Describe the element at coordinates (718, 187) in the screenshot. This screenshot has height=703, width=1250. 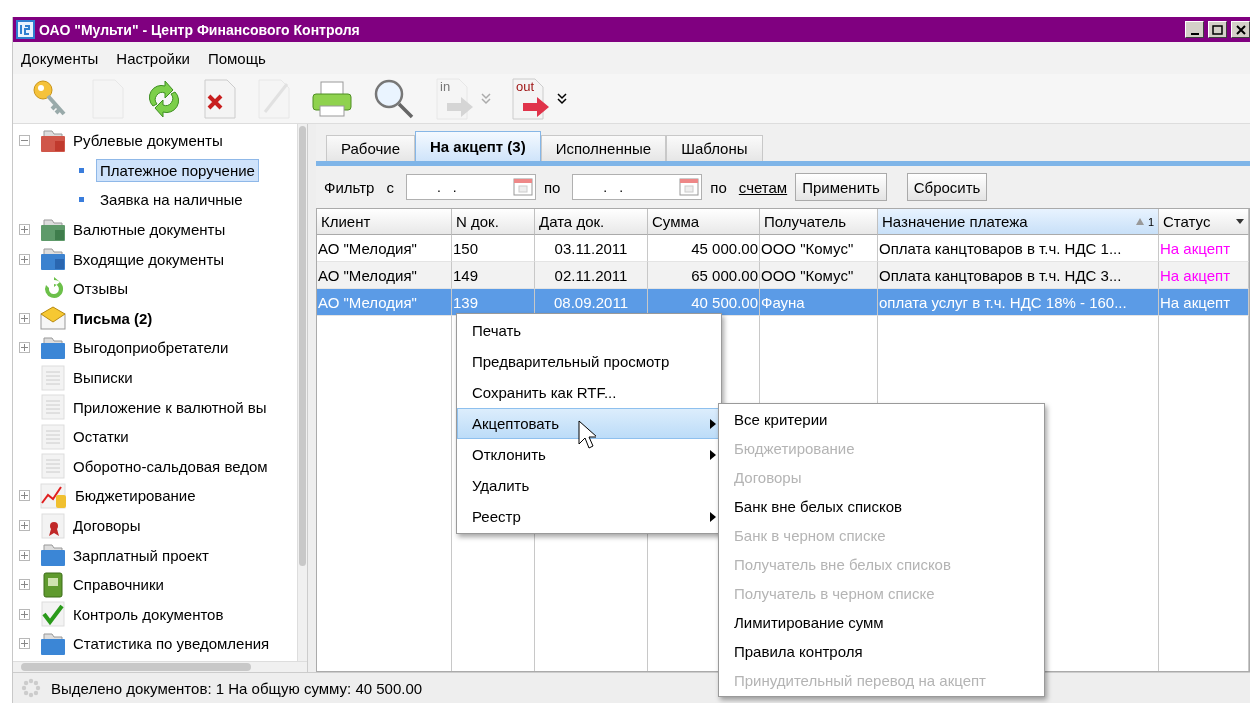
I see `accounts-label: по` at that location.